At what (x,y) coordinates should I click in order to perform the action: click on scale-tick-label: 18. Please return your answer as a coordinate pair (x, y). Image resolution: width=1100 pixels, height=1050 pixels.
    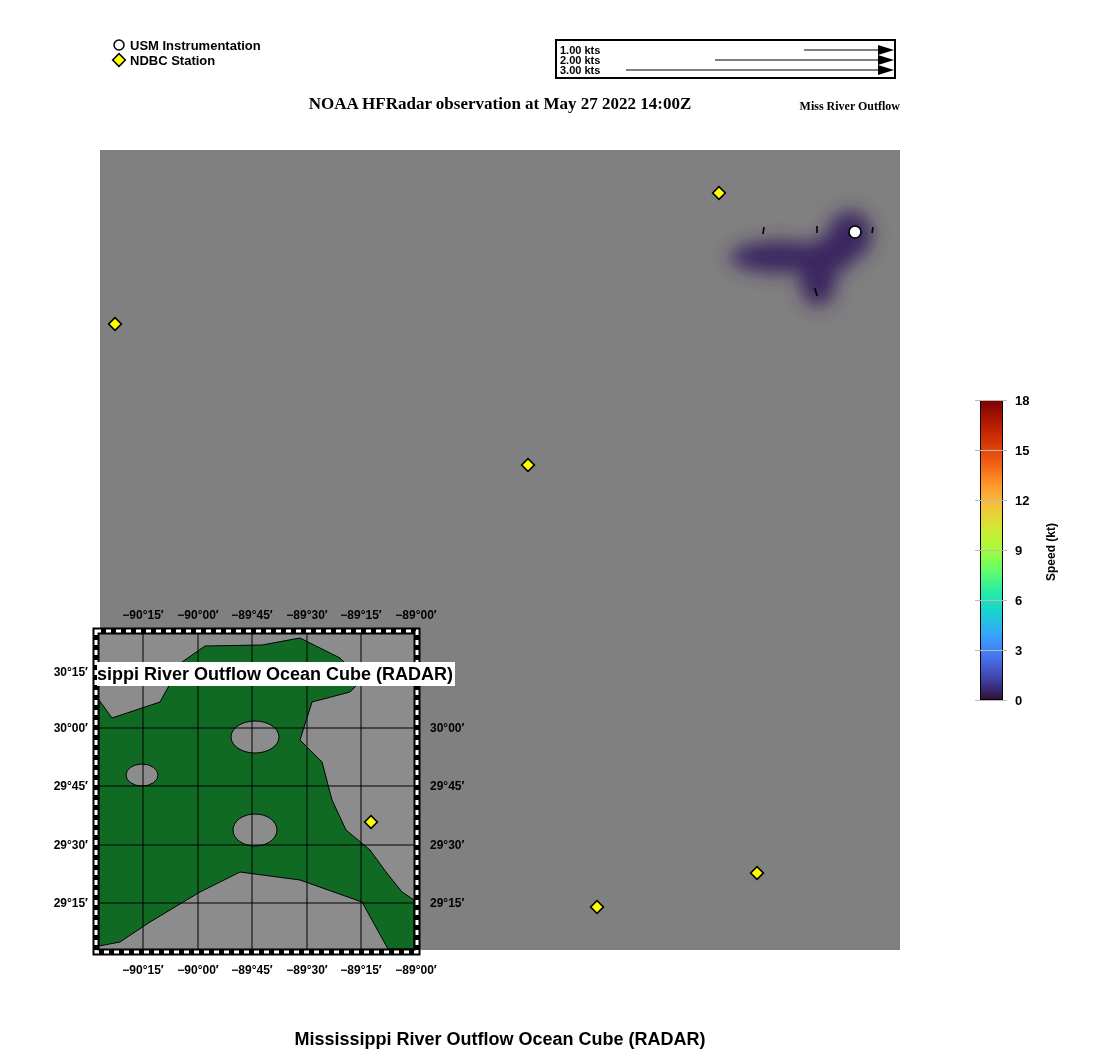
    Looking at the image, I should click on (1022, 400).